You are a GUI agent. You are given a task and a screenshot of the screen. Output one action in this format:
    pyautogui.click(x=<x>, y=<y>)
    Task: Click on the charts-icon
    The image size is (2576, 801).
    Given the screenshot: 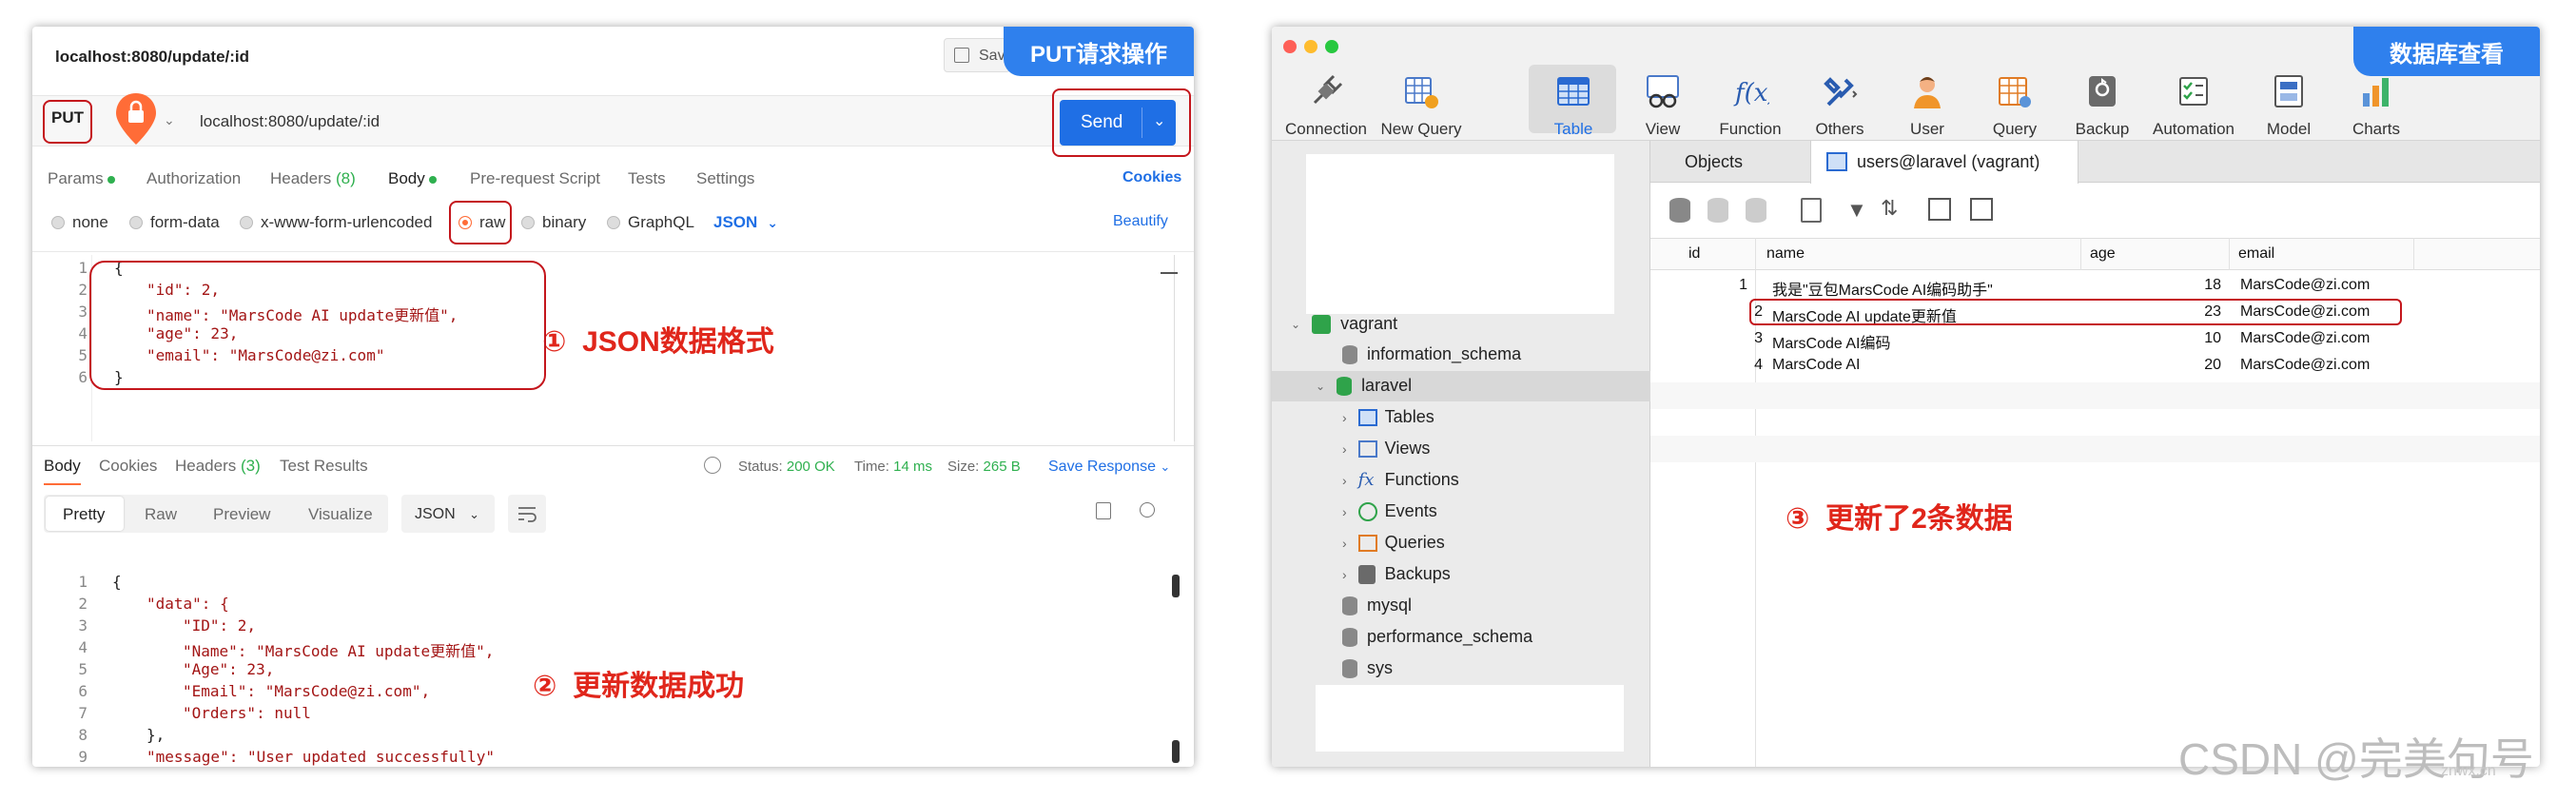 What is the action you would take?
    pyautogui.click(x=2376, y=92)
    